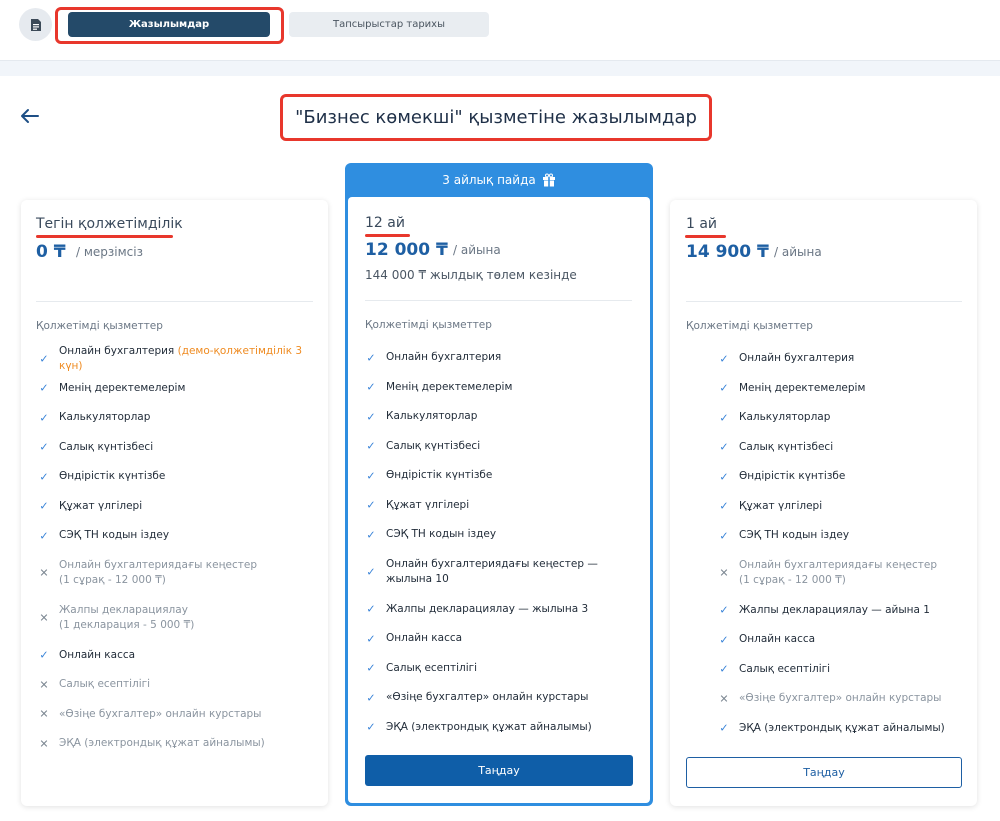 This screenshot has width=1000, height=821. What do you see at coordinates (502, 610) in the screenshot?
I see `feature-item: ✓ Жалпы декларациялау — жылына 3` at bounding box center [502, 610].